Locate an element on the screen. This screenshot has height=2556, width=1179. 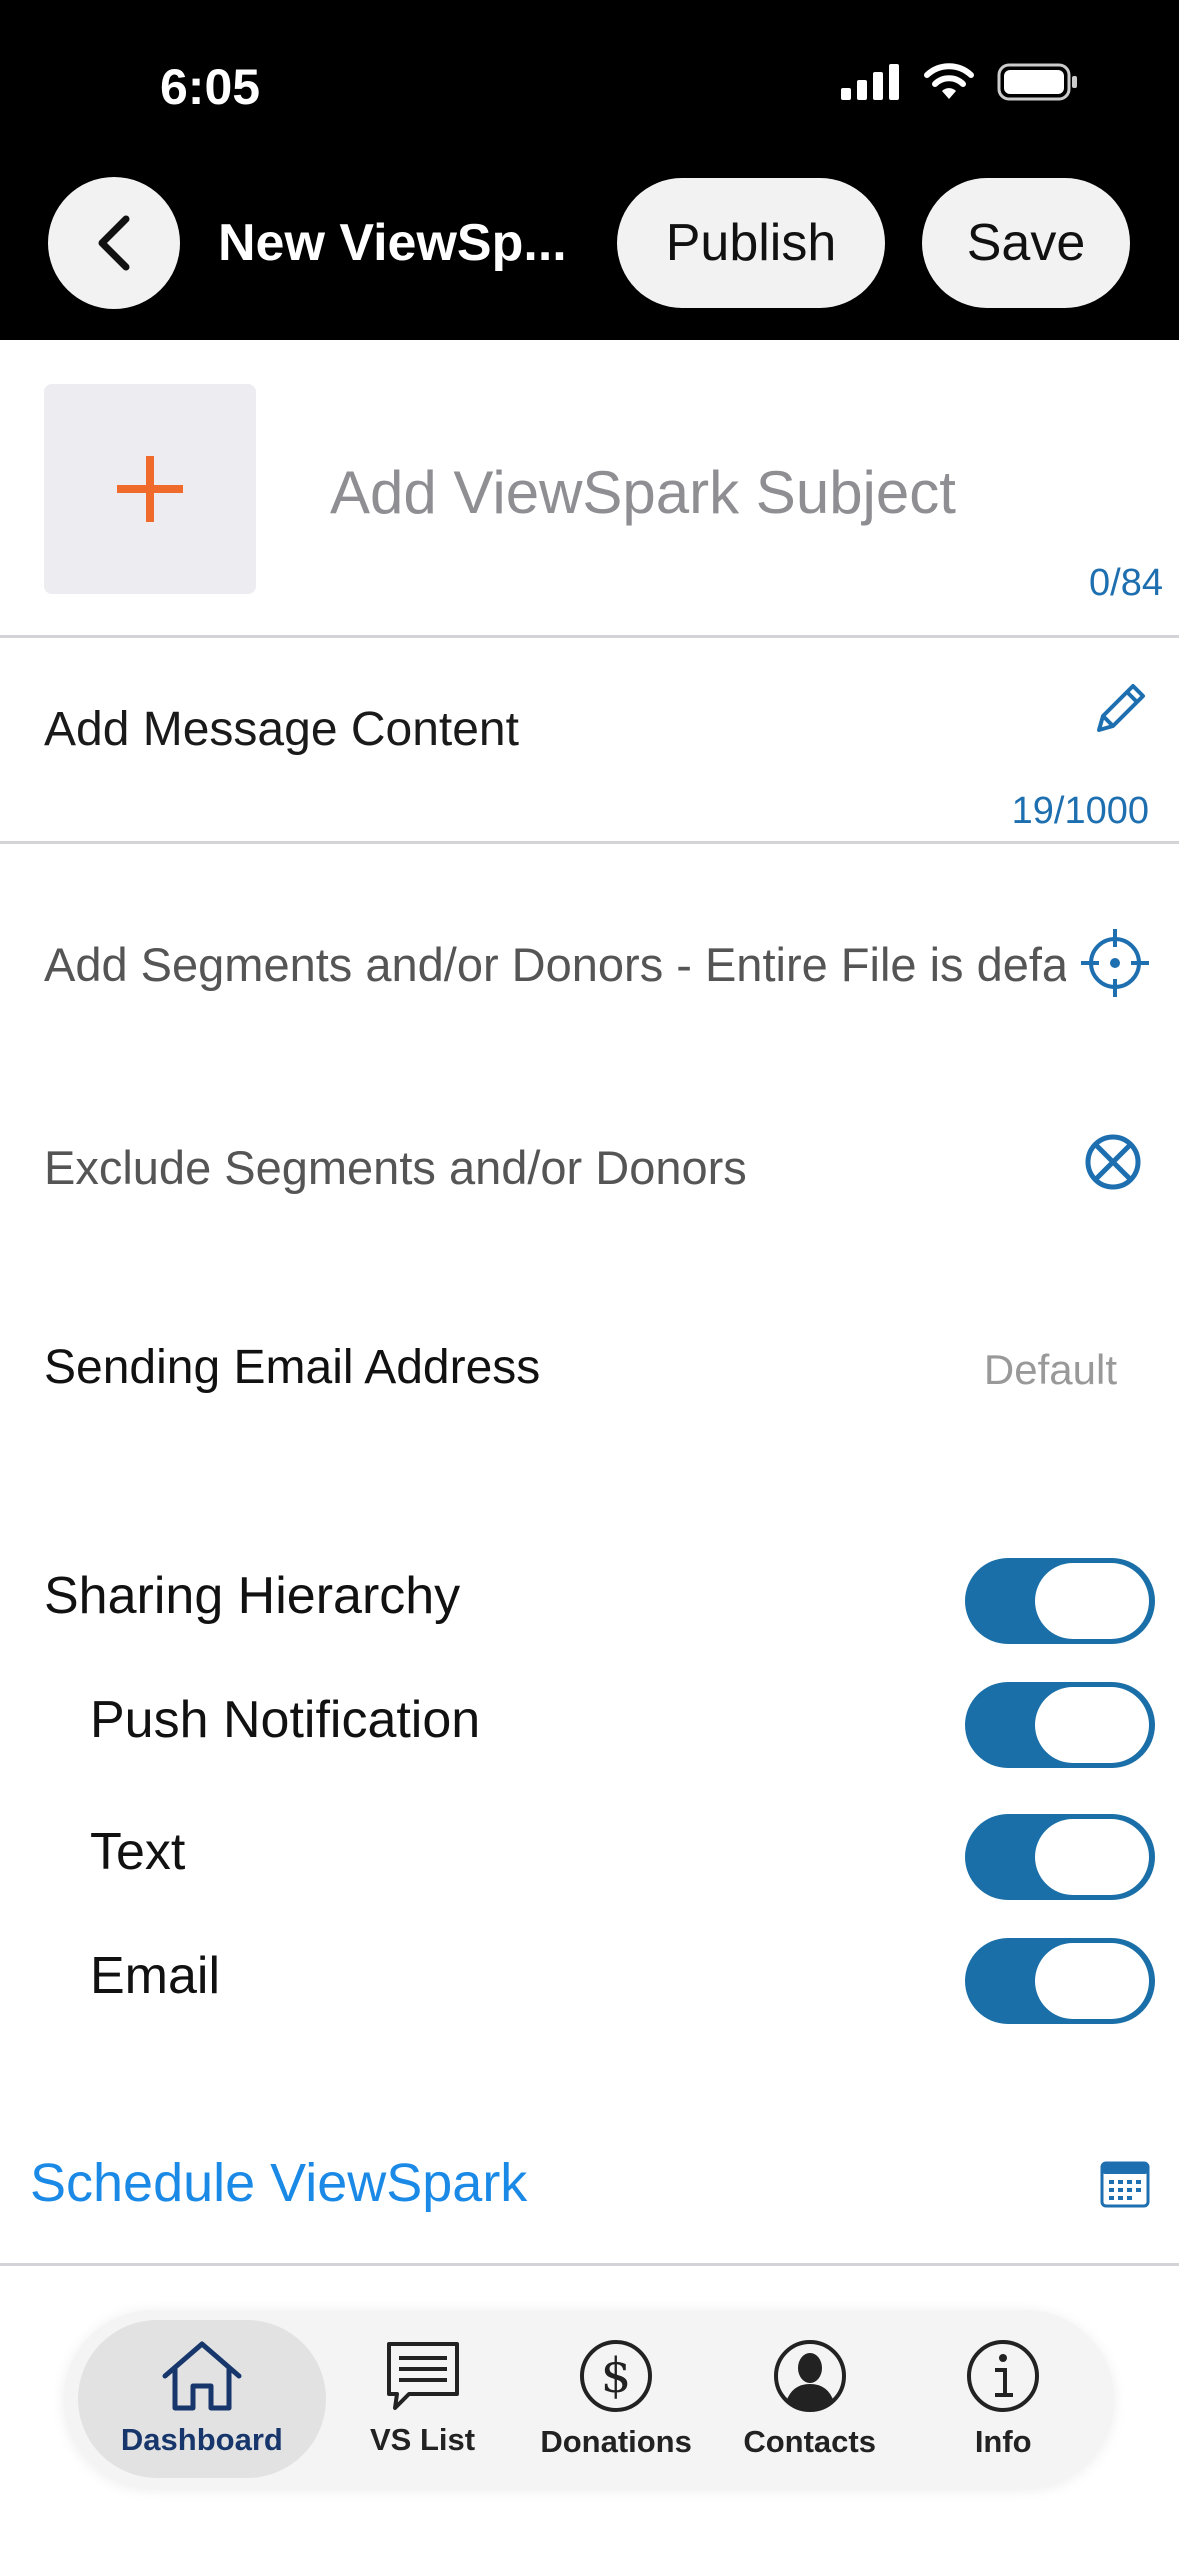
message-char-count: 19/1000 is located at coordinates (1080, 811).